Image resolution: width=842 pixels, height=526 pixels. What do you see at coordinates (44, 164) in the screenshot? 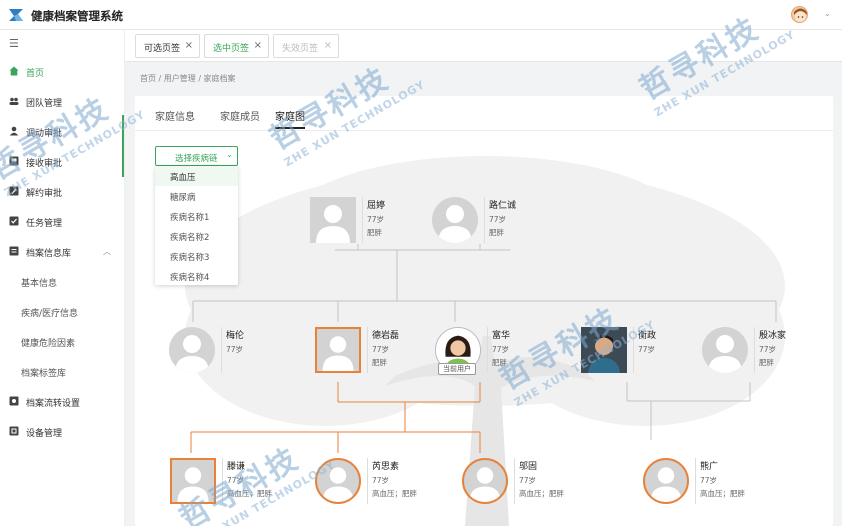
I see `sidebar-item-label: 接收审批` at bounding box center [44, 164].